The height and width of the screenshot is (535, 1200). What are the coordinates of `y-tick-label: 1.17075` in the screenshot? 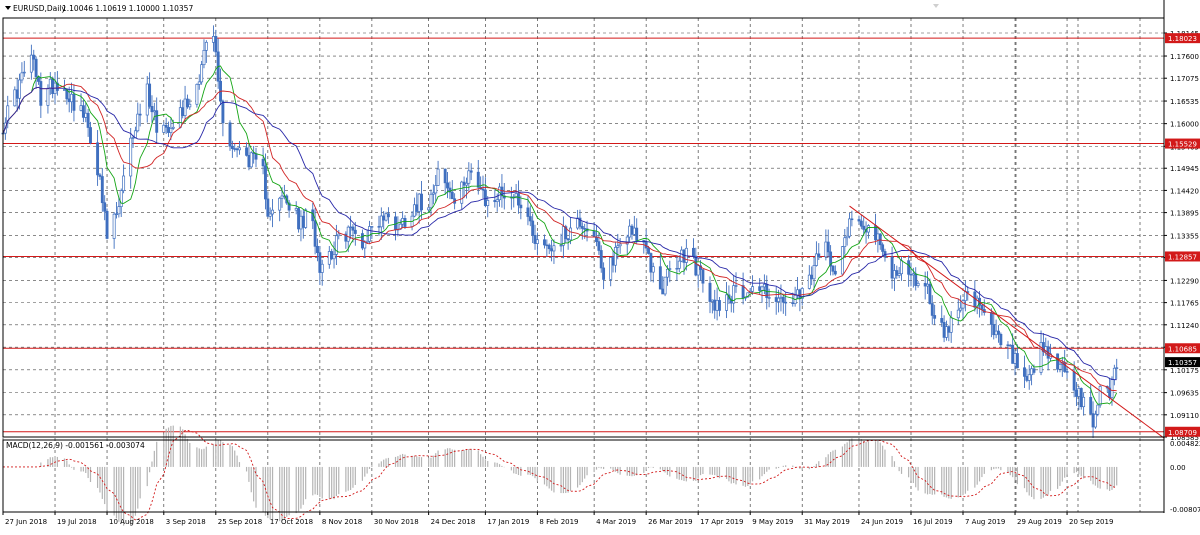 It's located at (1184, 79).